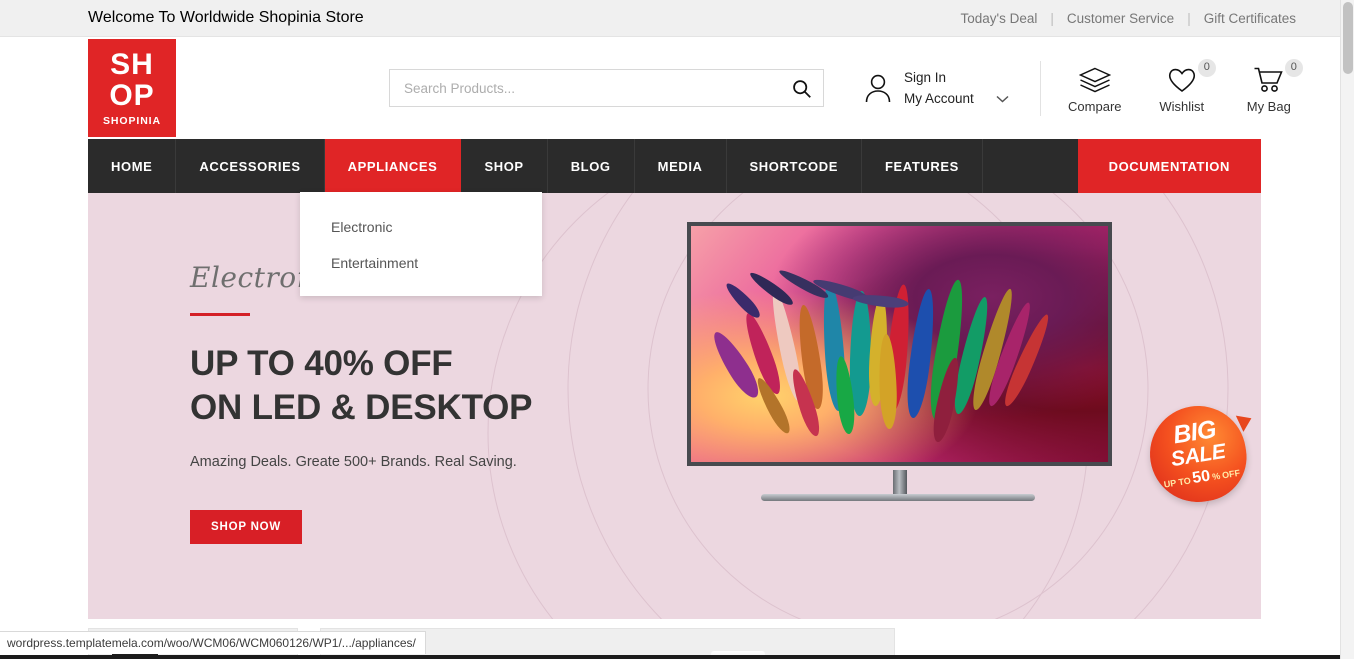 The image size is (1354, 659). Describe the element at coordinates (1293, 67) in the screenshot. I see `my-bag-badge: 0` at that location.